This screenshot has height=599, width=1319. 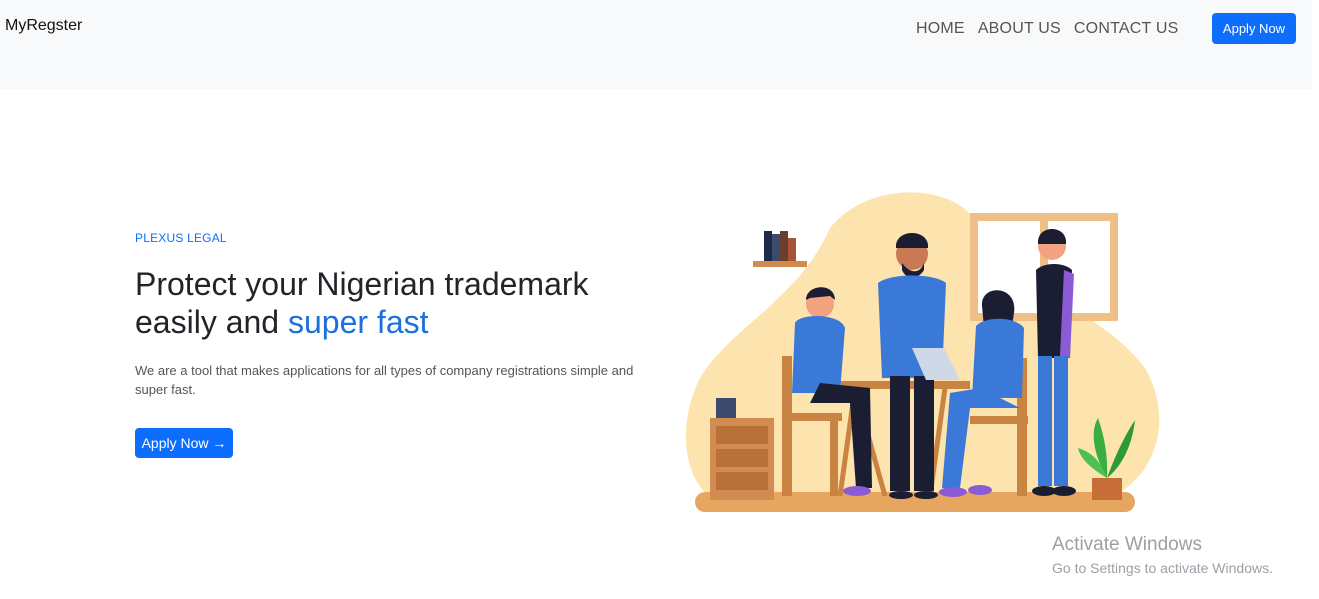 I want to click on shelf, so click(x=780, y=264).